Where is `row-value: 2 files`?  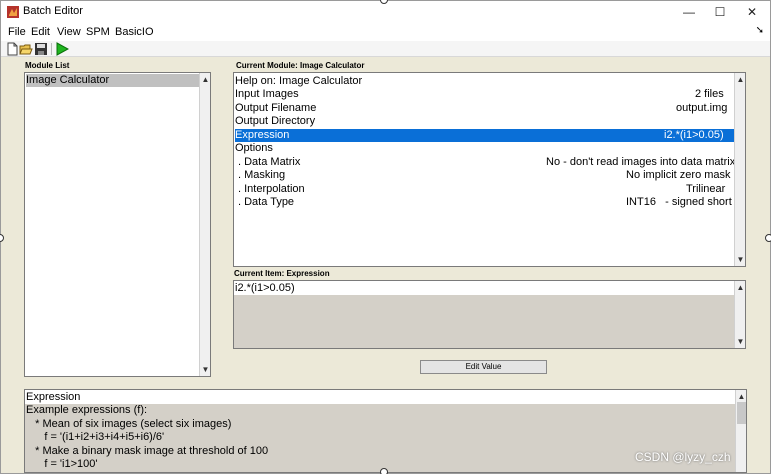 row-value: 2 files is located at coordinates (709, 94).